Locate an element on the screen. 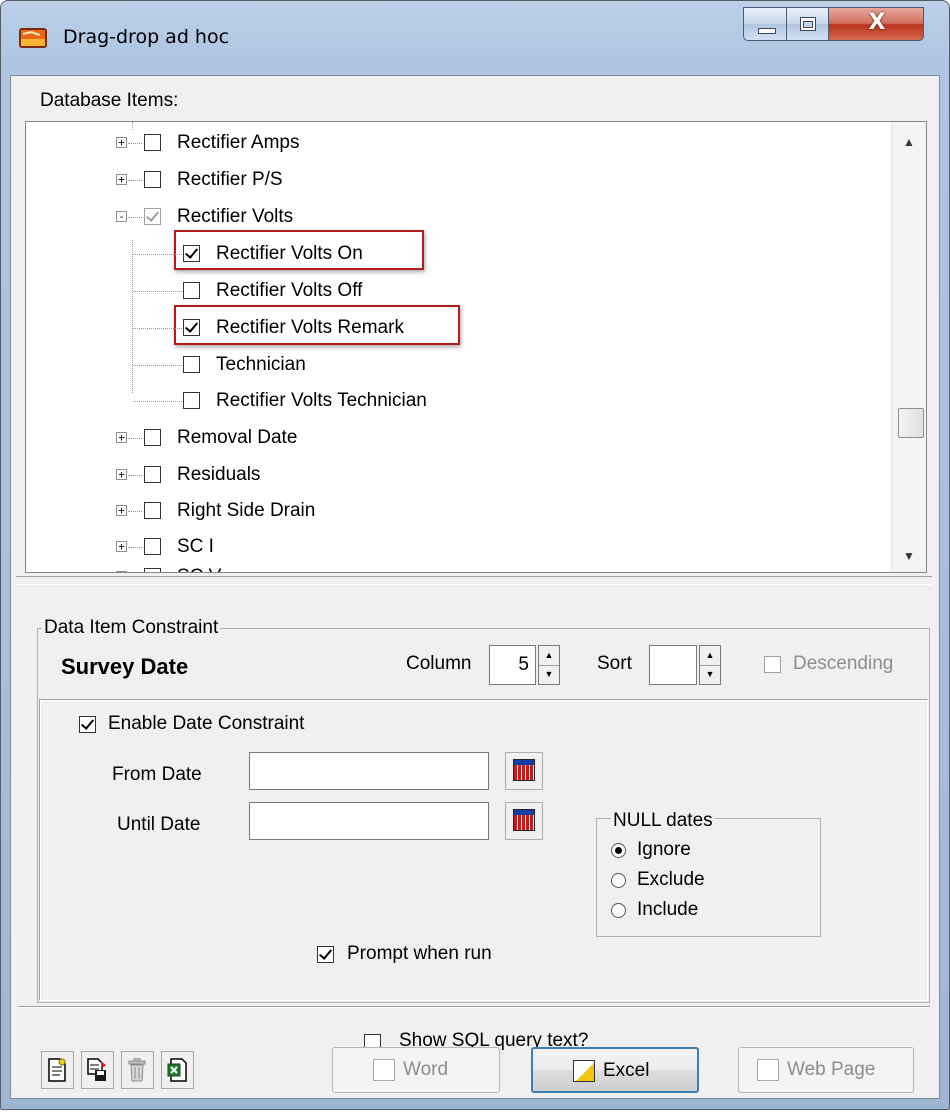  tree-item-label: Rectifier Volts Technician is located at coordinates (321, 400).